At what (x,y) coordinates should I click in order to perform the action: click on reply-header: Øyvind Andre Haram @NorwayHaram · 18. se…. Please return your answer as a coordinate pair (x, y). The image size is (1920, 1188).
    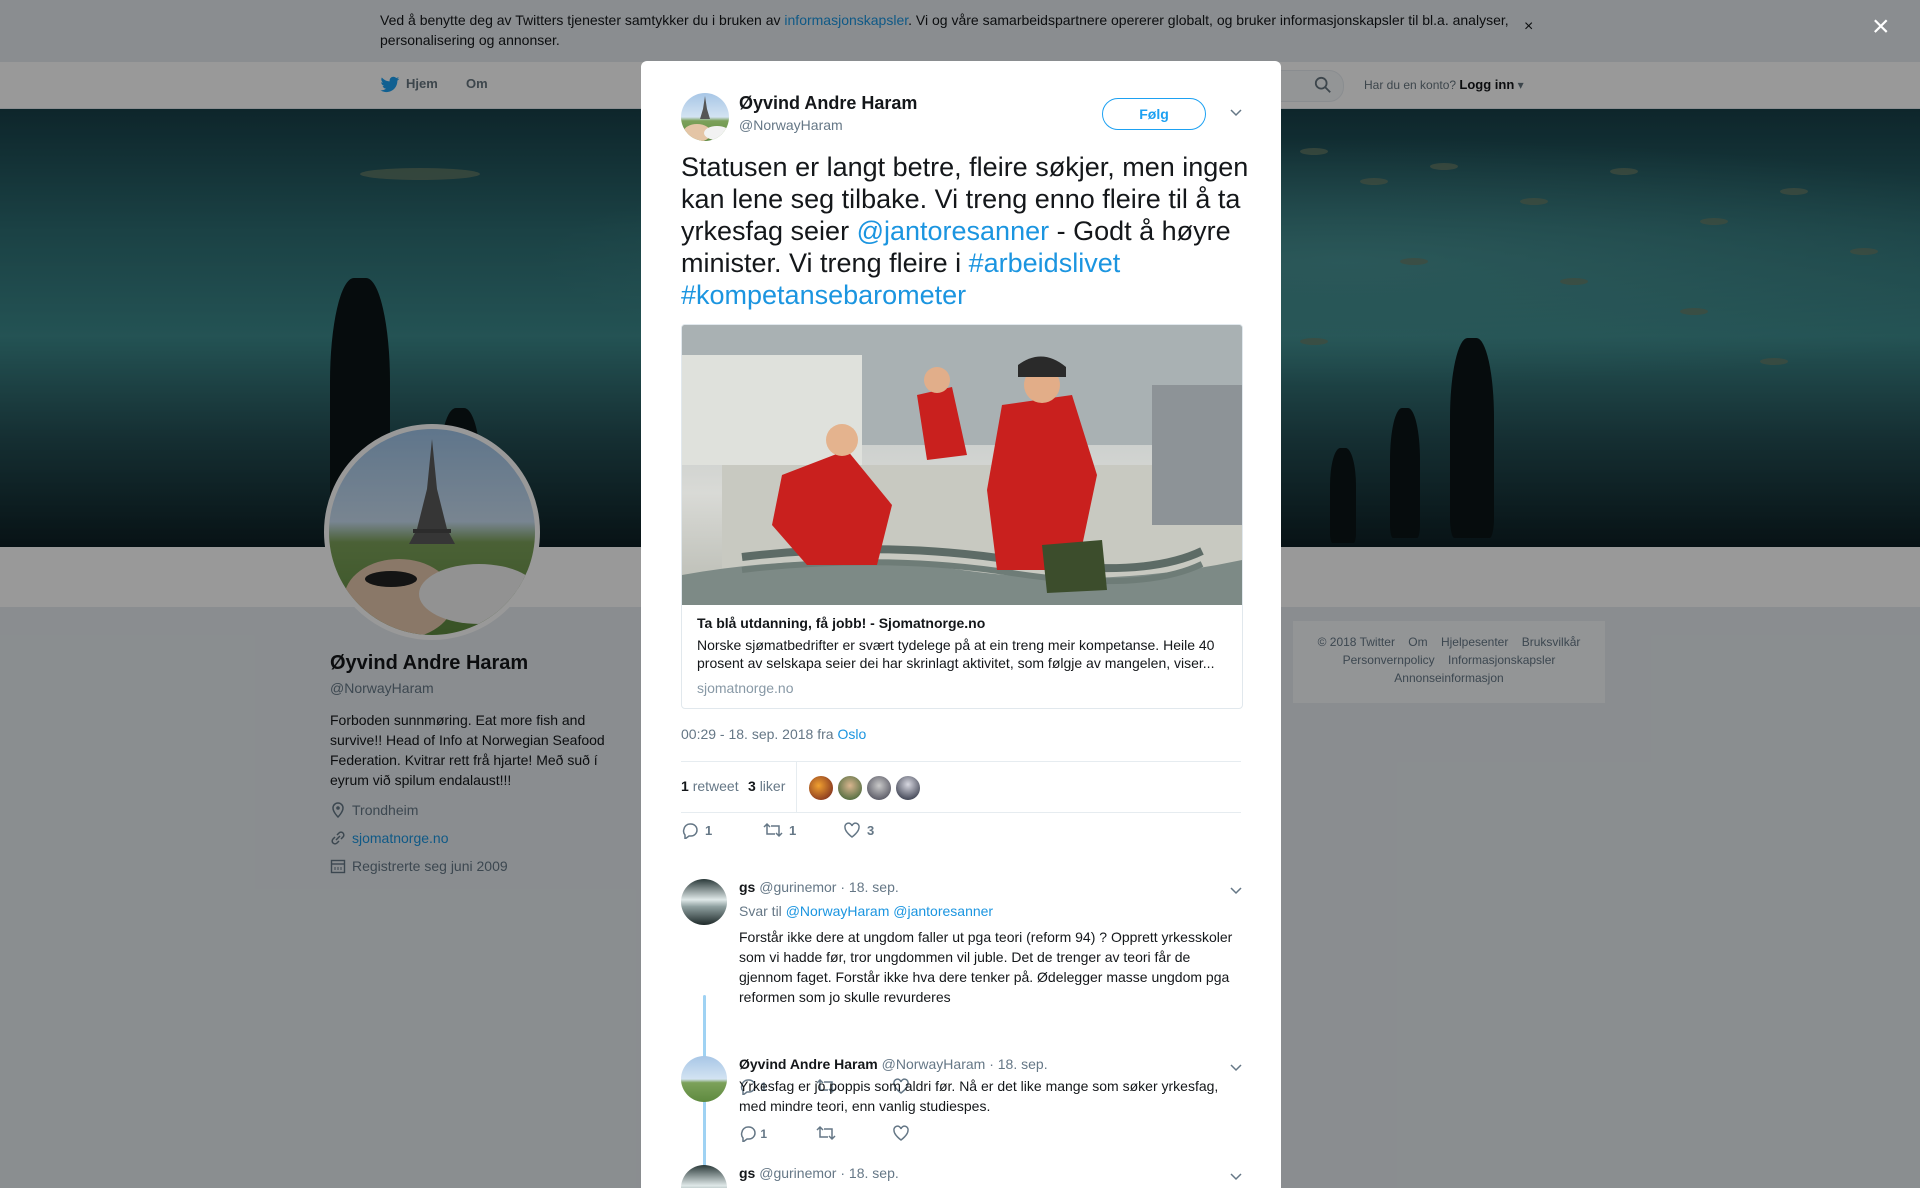
    Looking at the image, I should click on (893, 1064).